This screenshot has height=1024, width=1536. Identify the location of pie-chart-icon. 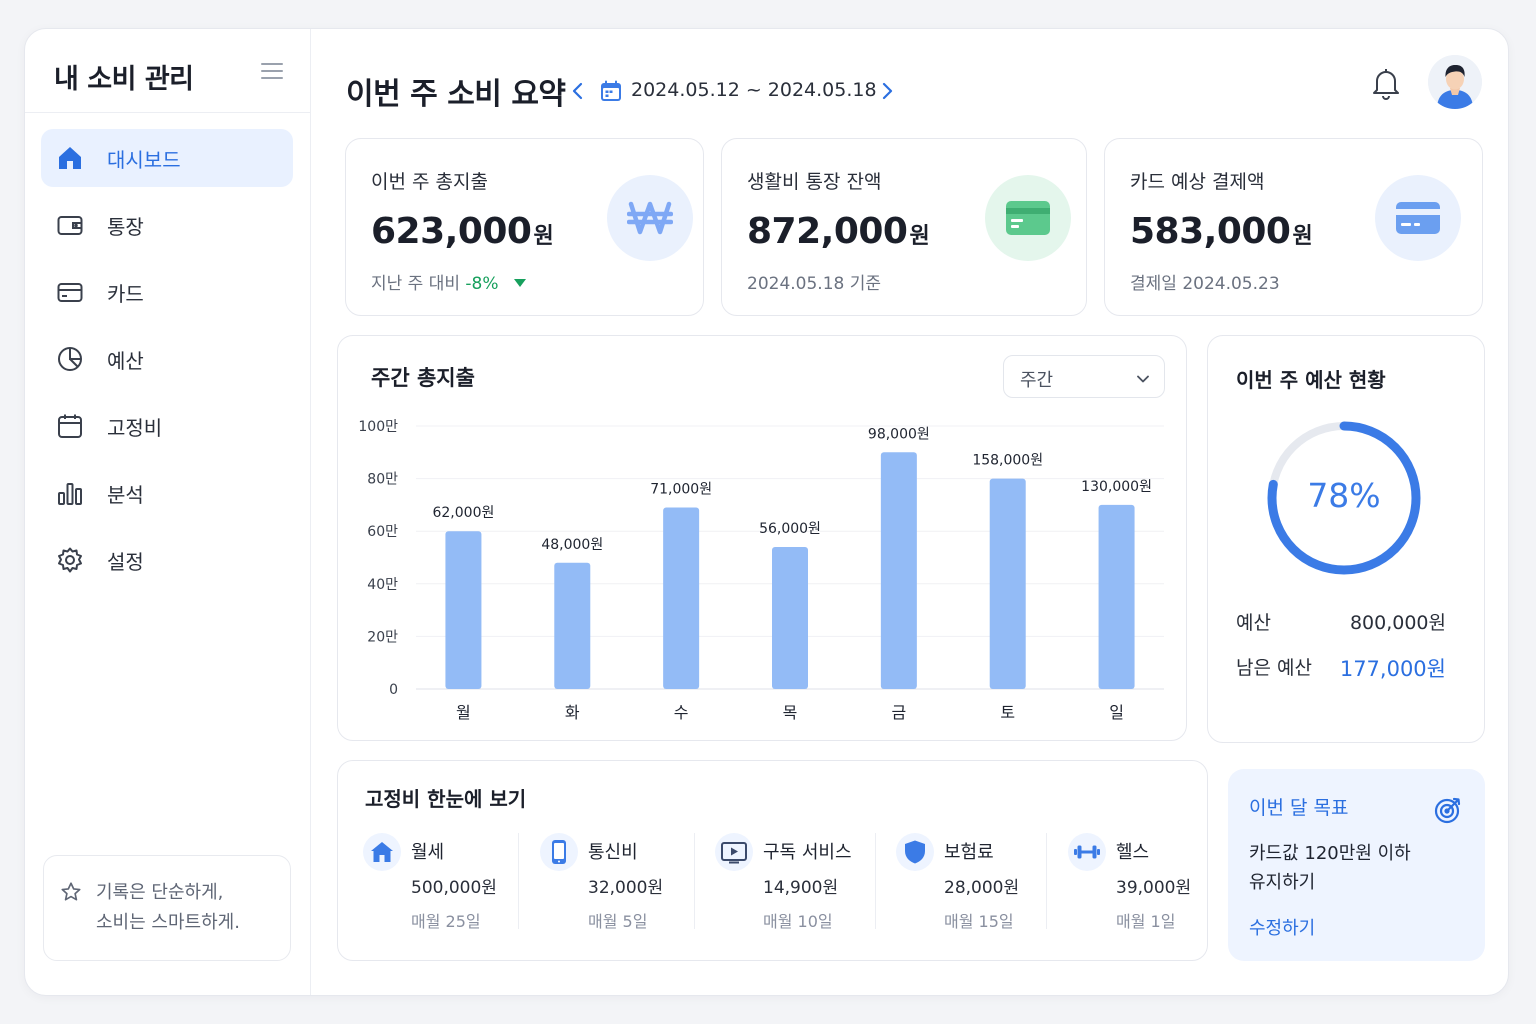
(70, 359).